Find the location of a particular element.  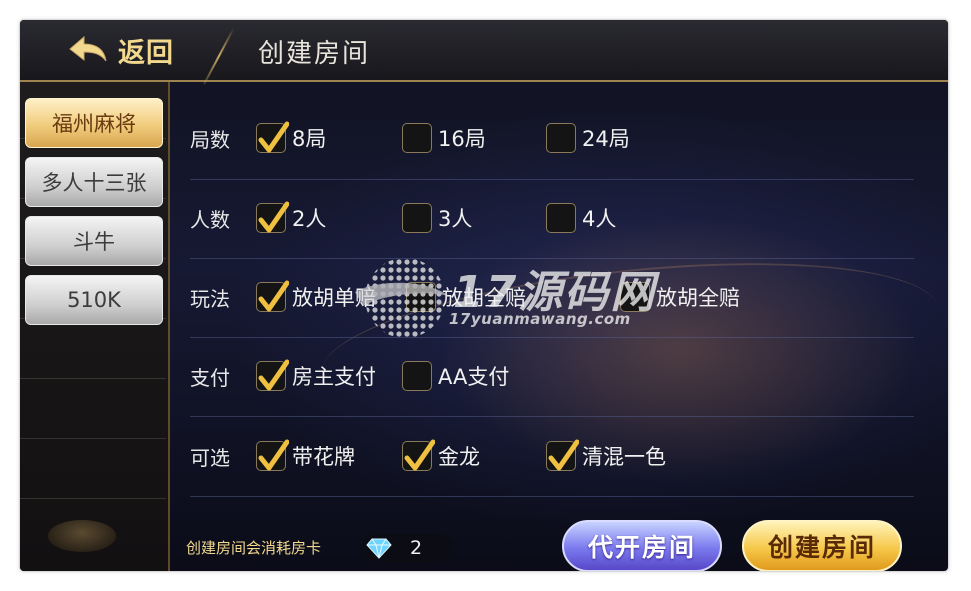

players-option-4: 4人 is located at coordinates (581, 218).